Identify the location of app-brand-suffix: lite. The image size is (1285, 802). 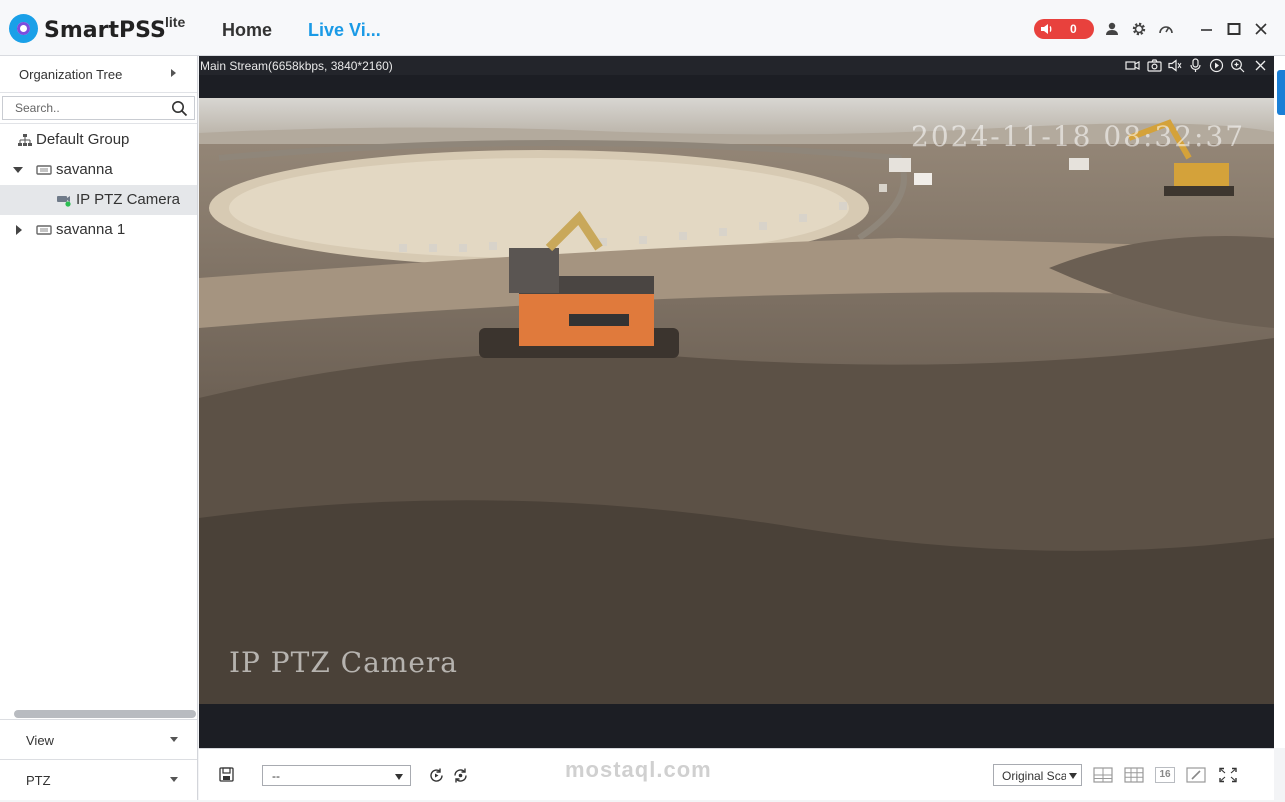
(175, 22).